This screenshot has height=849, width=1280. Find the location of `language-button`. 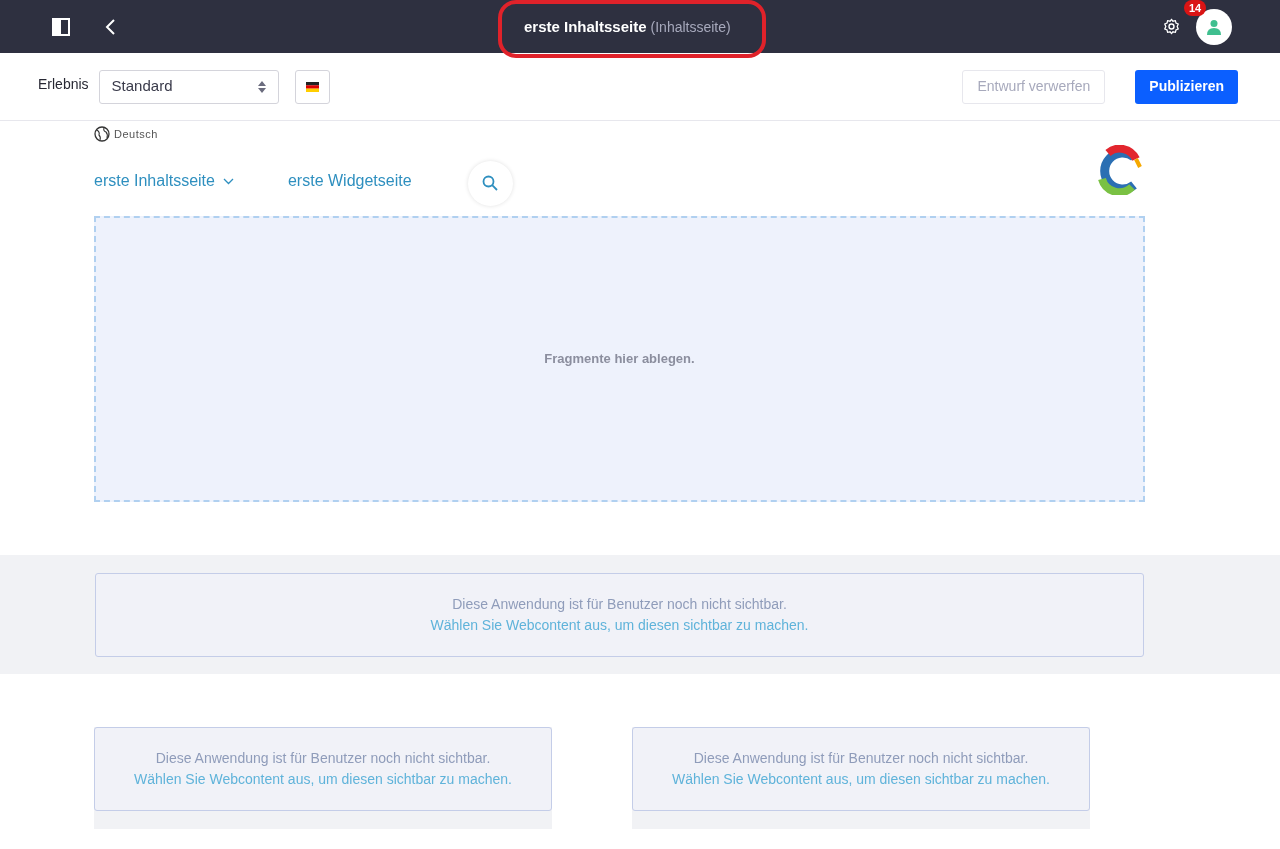

language-button is located at coordinates (312, 86).